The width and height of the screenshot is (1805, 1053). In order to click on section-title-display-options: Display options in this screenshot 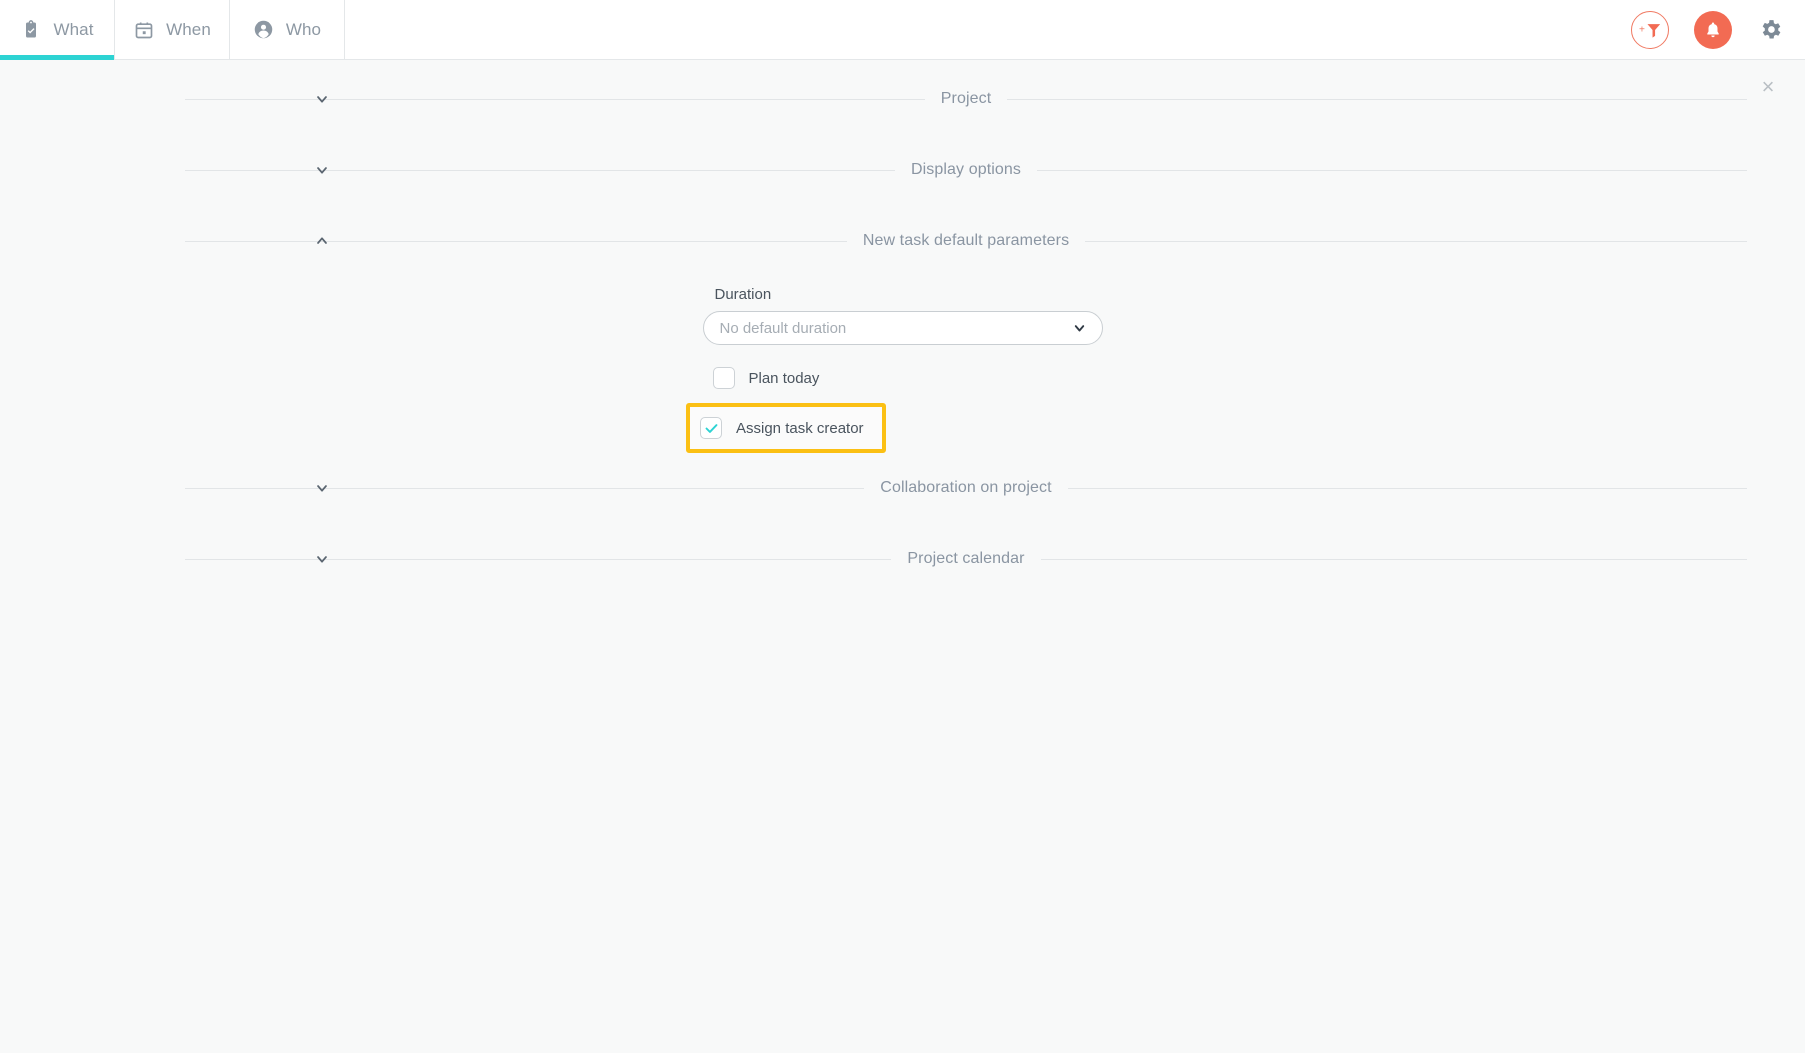, I will do `click(966, 170)`.